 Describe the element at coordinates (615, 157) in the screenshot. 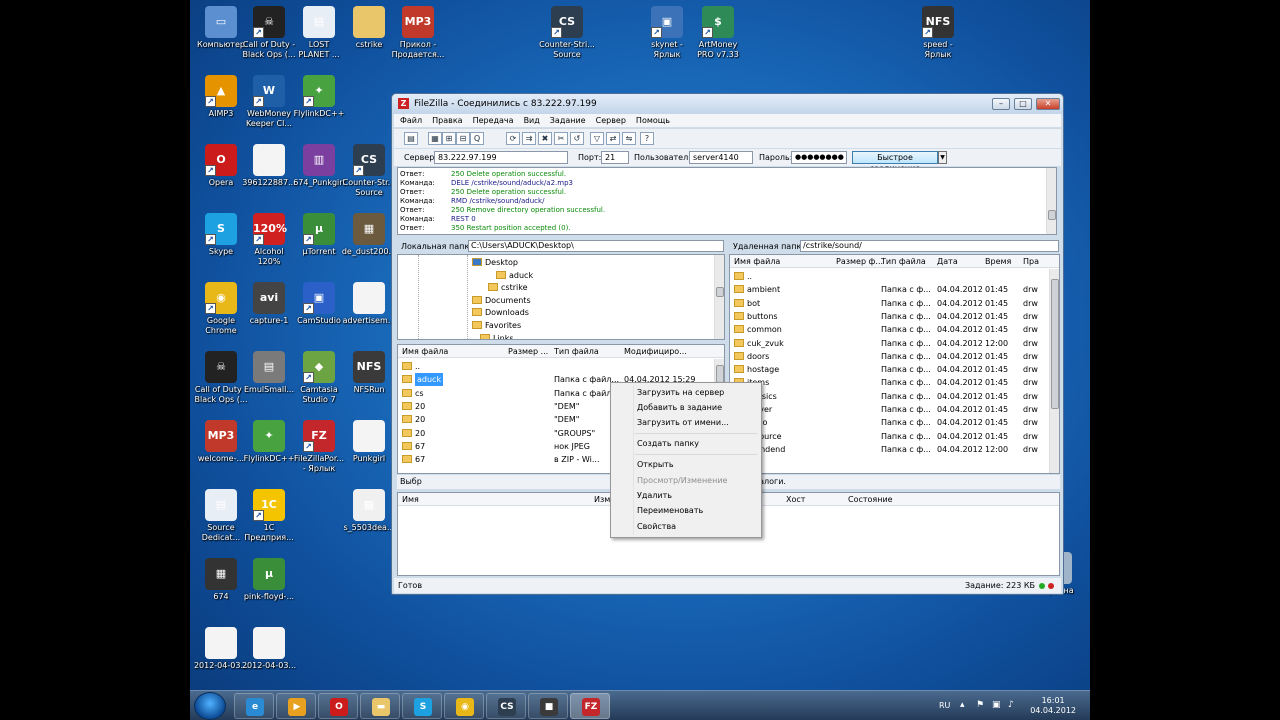

I see `port-input: 21` at that location.